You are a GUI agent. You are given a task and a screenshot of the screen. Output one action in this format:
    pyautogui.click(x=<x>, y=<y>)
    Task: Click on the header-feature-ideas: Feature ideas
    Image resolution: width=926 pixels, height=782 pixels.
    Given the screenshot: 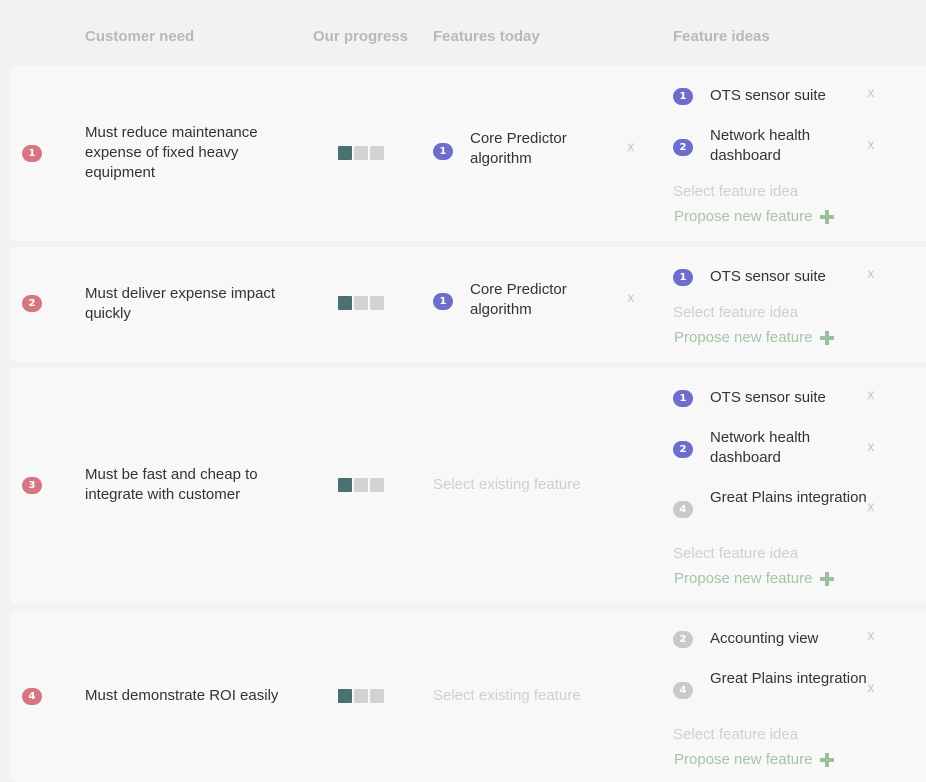 What is the action you would take?
    pyautogui.click(x=721, y=36)
    